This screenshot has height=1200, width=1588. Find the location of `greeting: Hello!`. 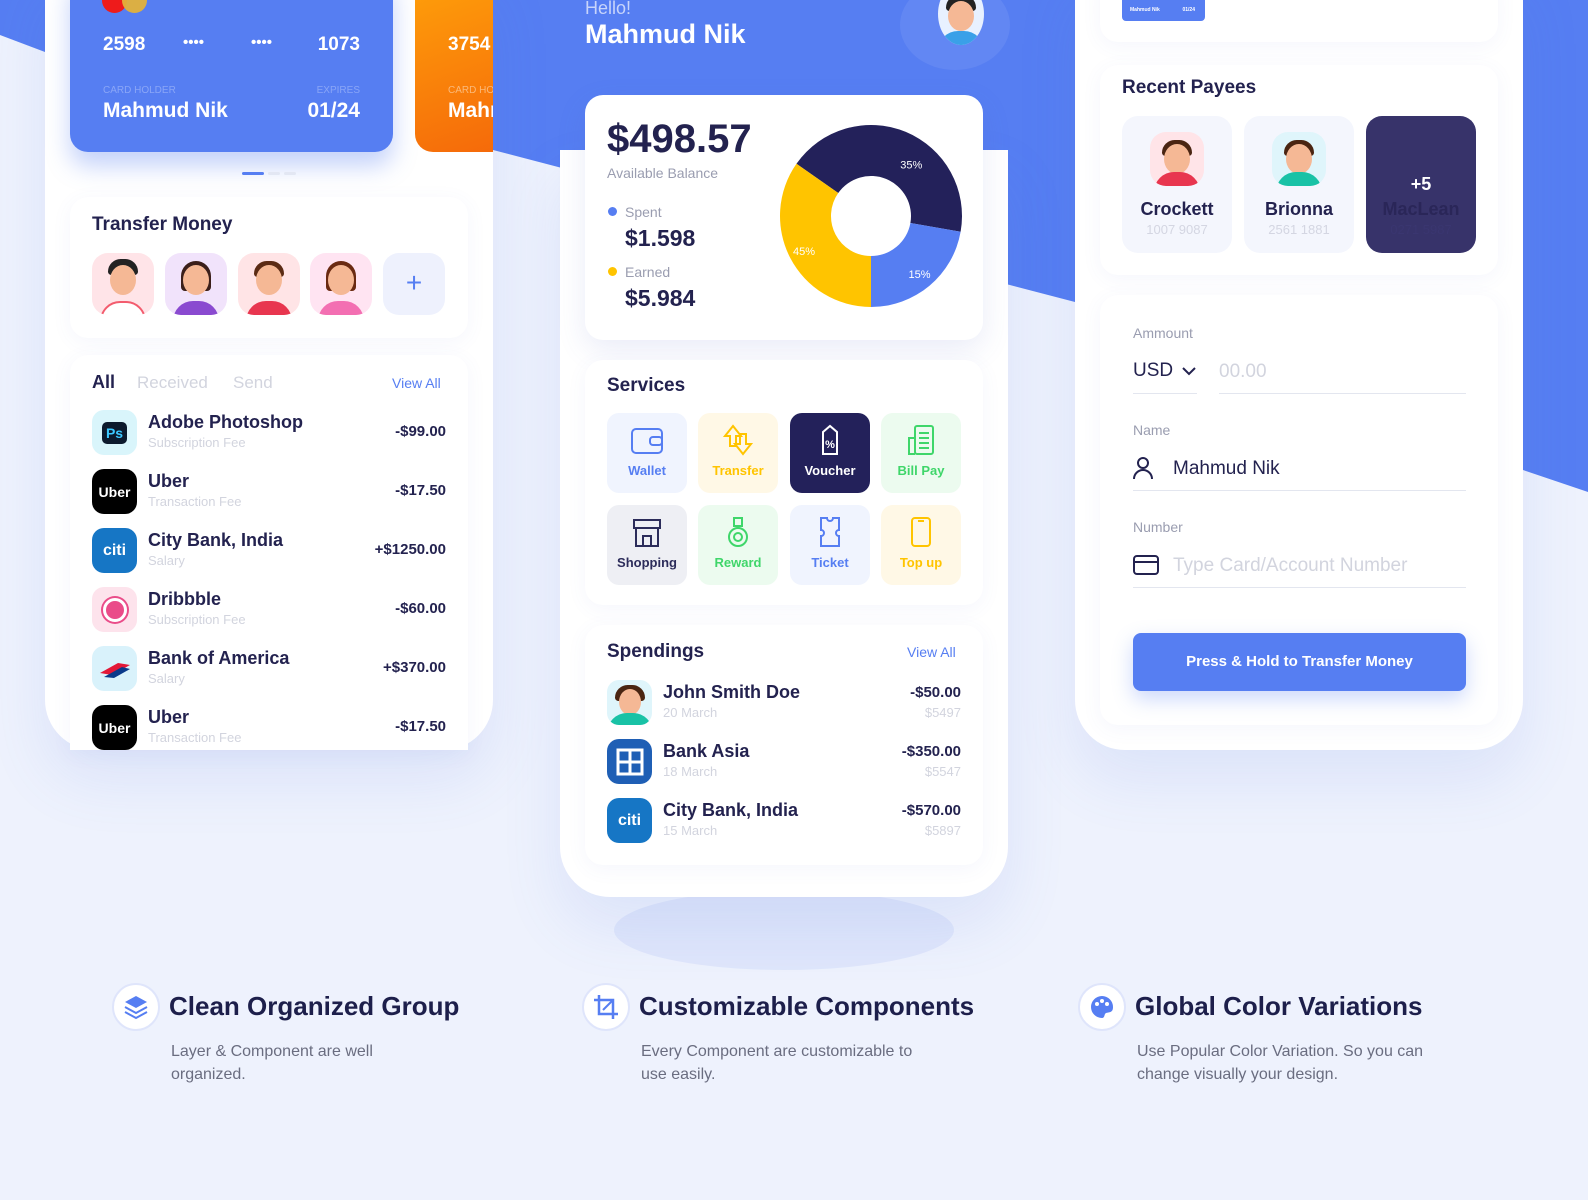

greeting: Hello! is located at coordinates (608, 9).